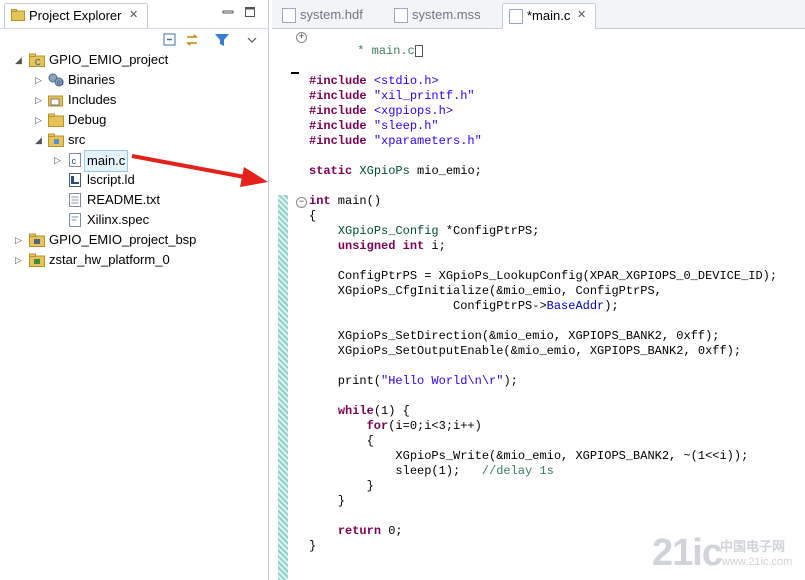 Image resolution: width=805 pixels, height=580 pixels. What do you see at coordinates (56, 80) in the screenshot?
I see `binaries-icon: 010` at bounding box center [56, 80].